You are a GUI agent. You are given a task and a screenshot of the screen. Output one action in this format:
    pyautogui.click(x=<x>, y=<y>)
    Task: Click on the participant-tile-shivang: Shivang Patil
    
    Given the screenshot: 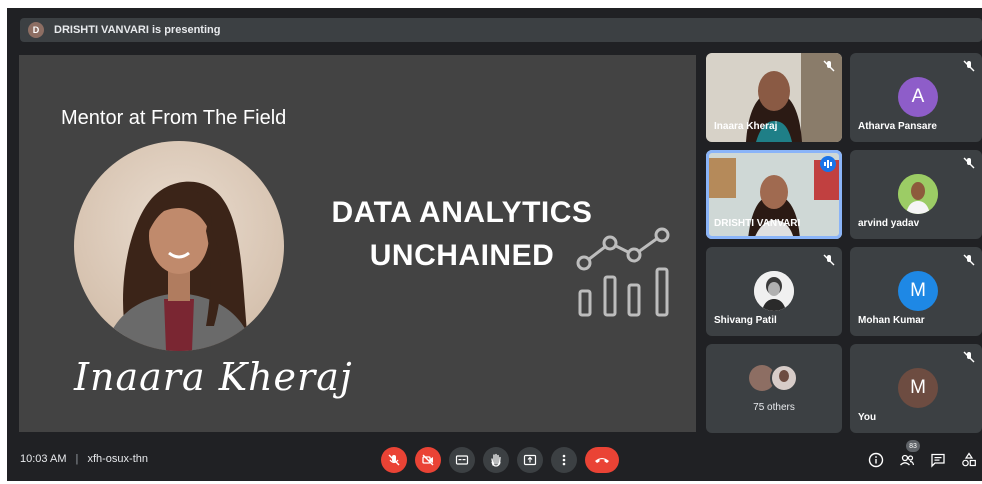 What is the action you would take?
    pyautogui.click(x=774, y=291)
    